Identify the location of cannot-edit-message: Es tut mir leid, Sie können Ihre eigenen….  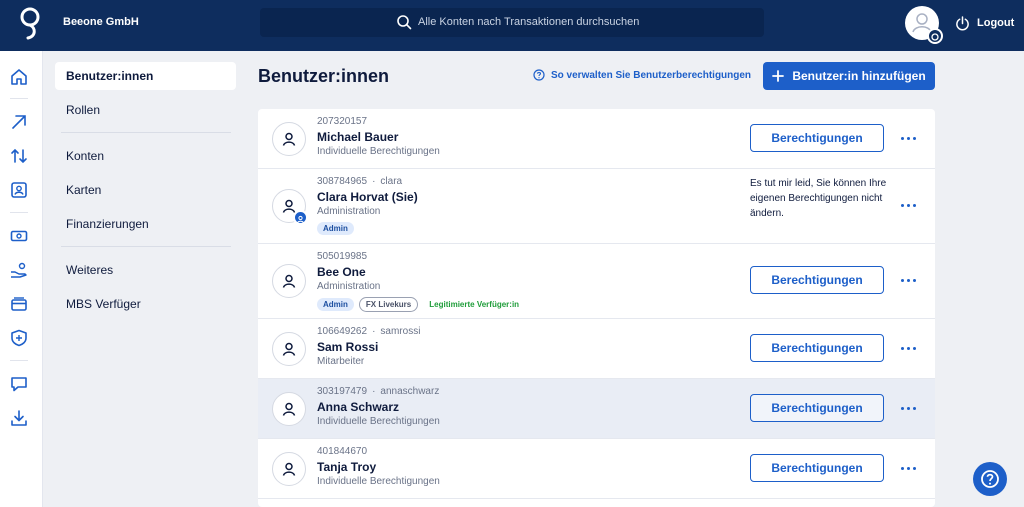
(818, 198).